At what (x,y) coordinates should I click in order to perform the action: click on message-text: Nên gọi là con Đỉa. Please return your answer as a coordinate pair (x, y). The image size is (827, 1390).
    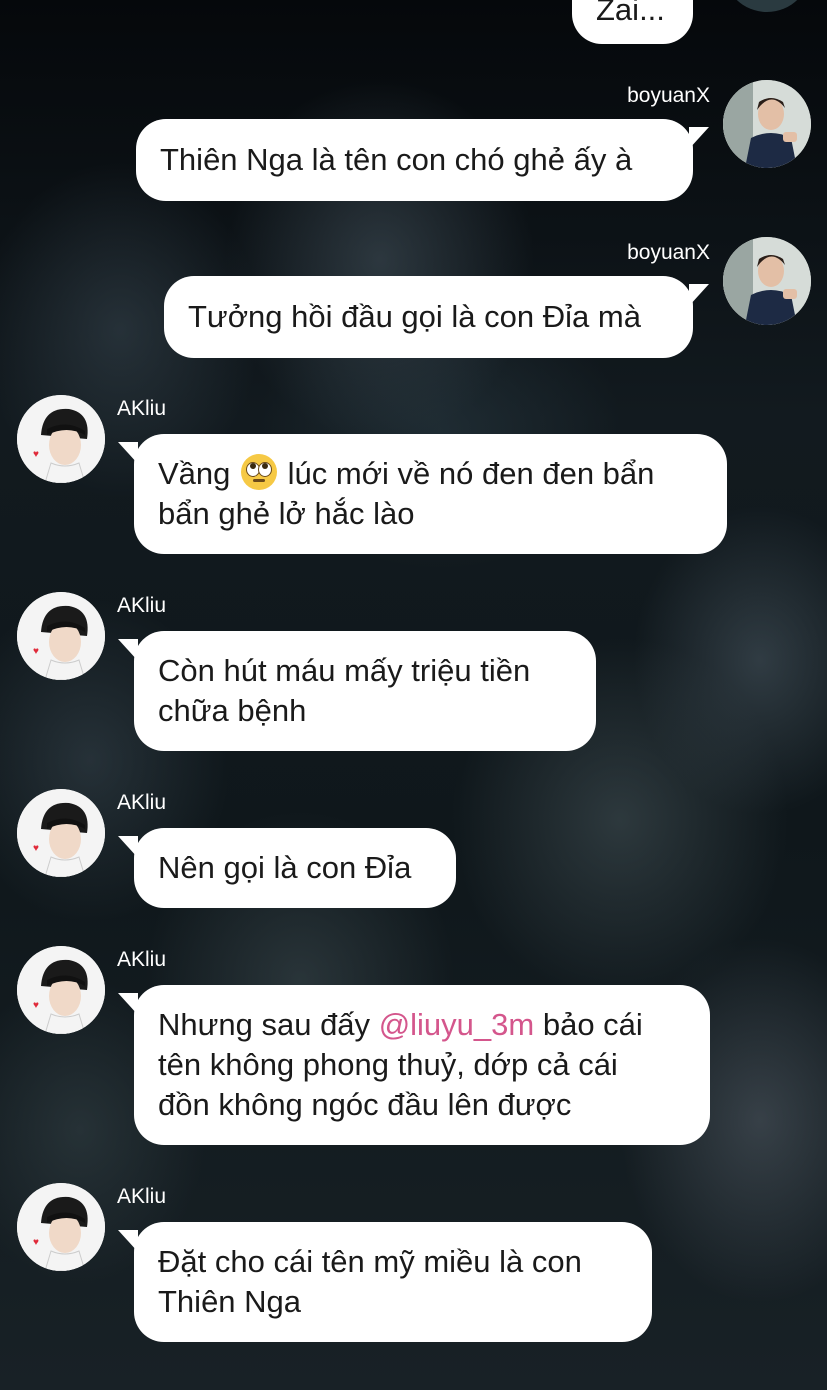
    Looking at the image, I should click on (285, 867).